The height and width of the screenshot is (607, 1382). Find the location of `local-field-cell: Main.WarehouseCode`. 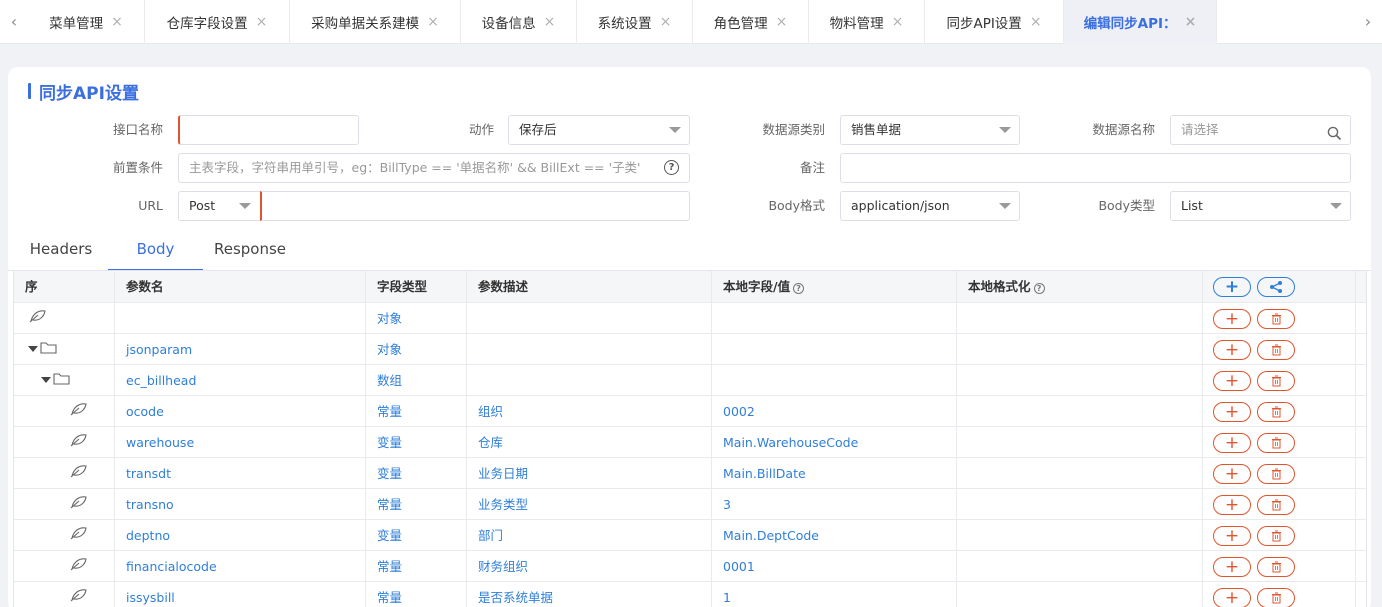

local-field-cell: Main.WarehouseCode is located at coordinates (834, 442).